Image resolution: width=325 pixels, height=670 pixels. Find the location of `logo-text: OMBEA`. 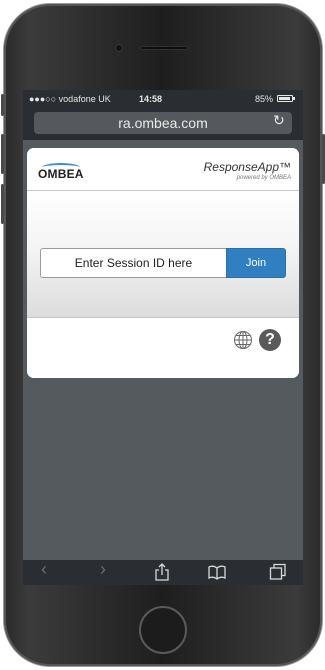

logo-text: OMBEA is located at coordinates (61, 174).